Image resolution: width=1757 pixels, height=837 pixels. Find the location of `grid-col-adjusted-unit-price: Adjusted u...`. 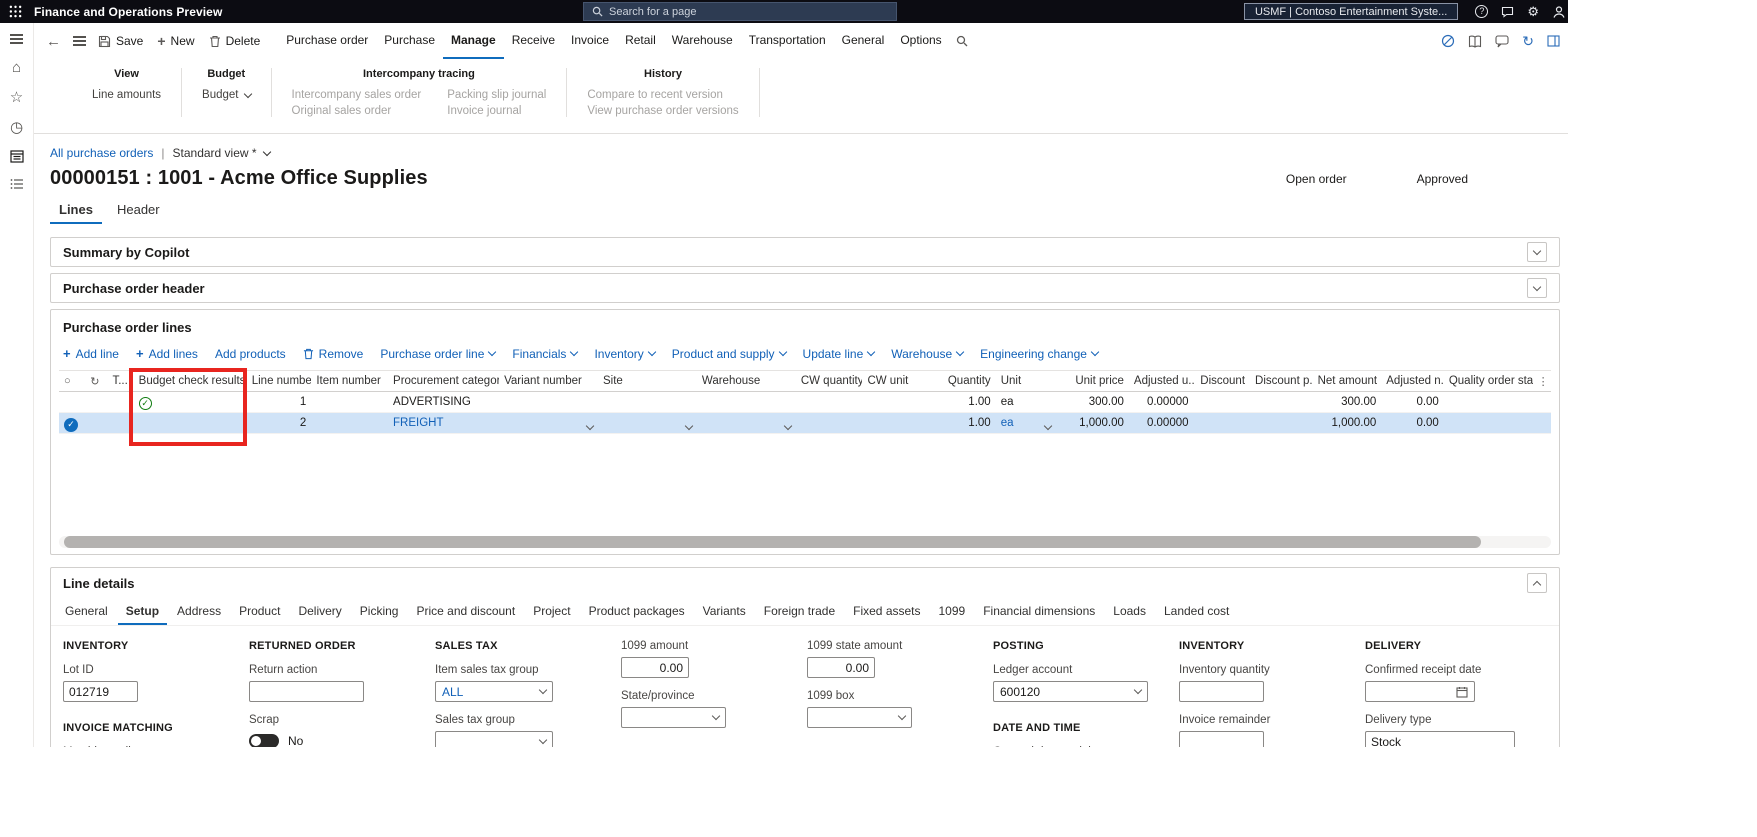

grid-col-adjusted-unit-price: Adjusted u... is located at coordinates (1161, 381).